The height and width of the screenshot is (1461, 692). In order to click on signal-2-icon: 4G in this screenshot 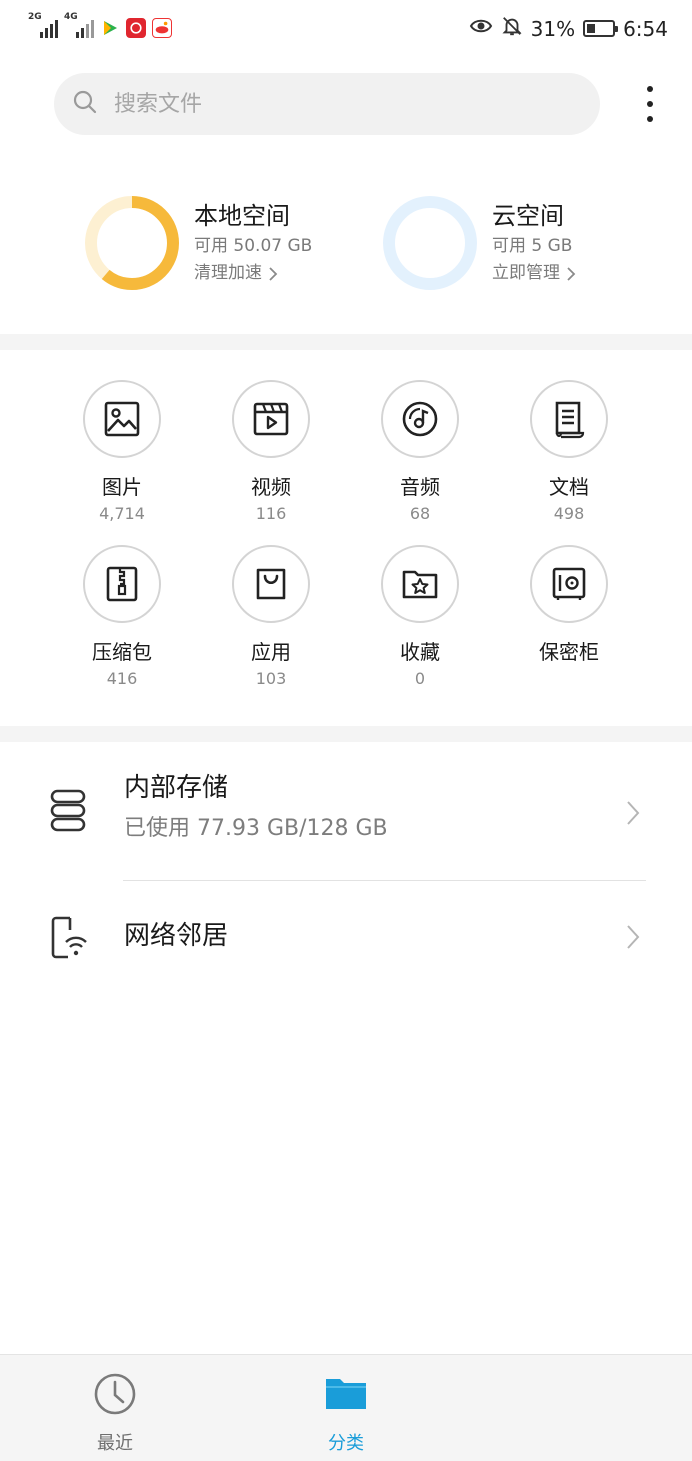, I will do `click(79, 25)`.